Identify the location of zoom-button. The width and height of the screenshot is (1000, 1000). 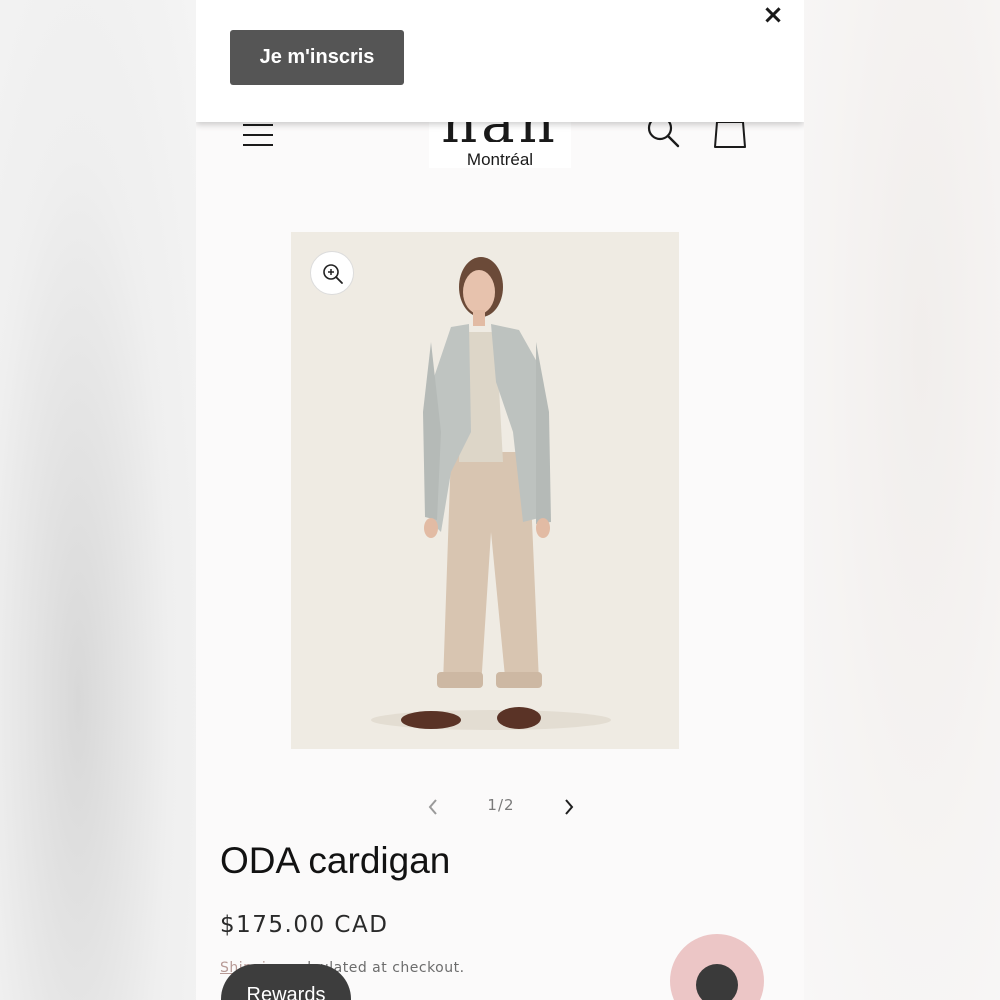
(332, 273).